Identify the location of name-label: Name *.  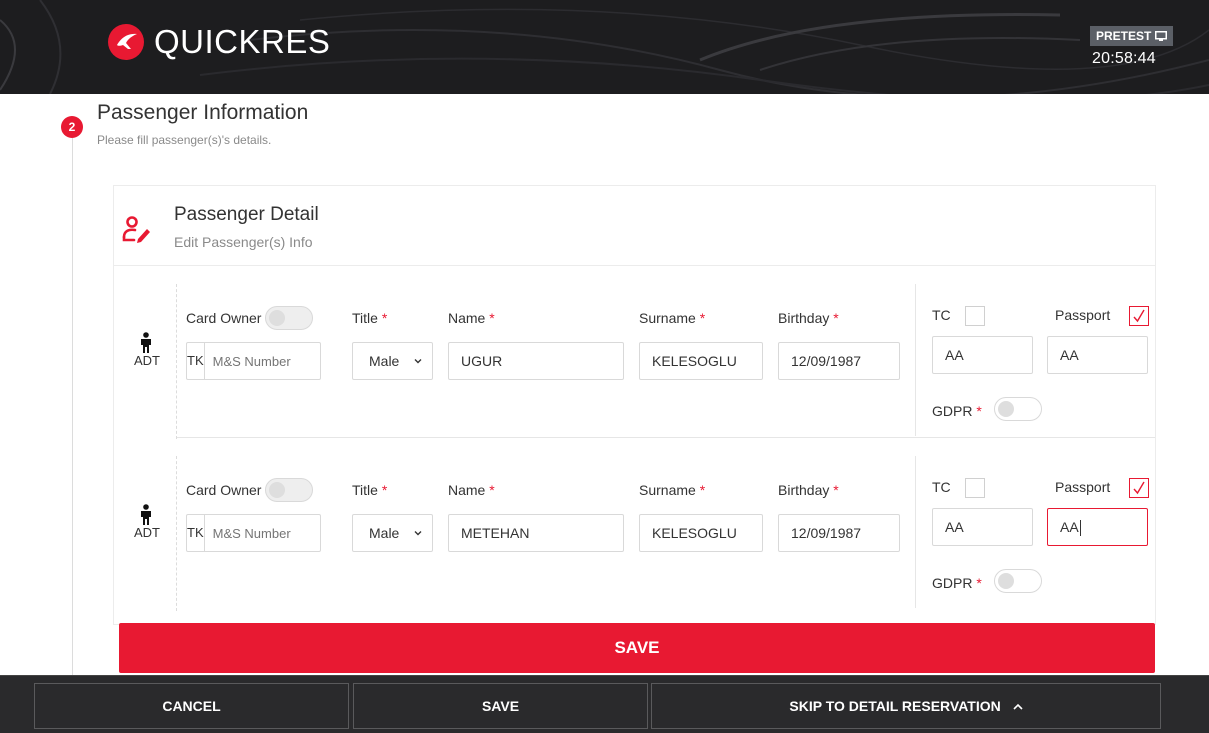
(471, 490).